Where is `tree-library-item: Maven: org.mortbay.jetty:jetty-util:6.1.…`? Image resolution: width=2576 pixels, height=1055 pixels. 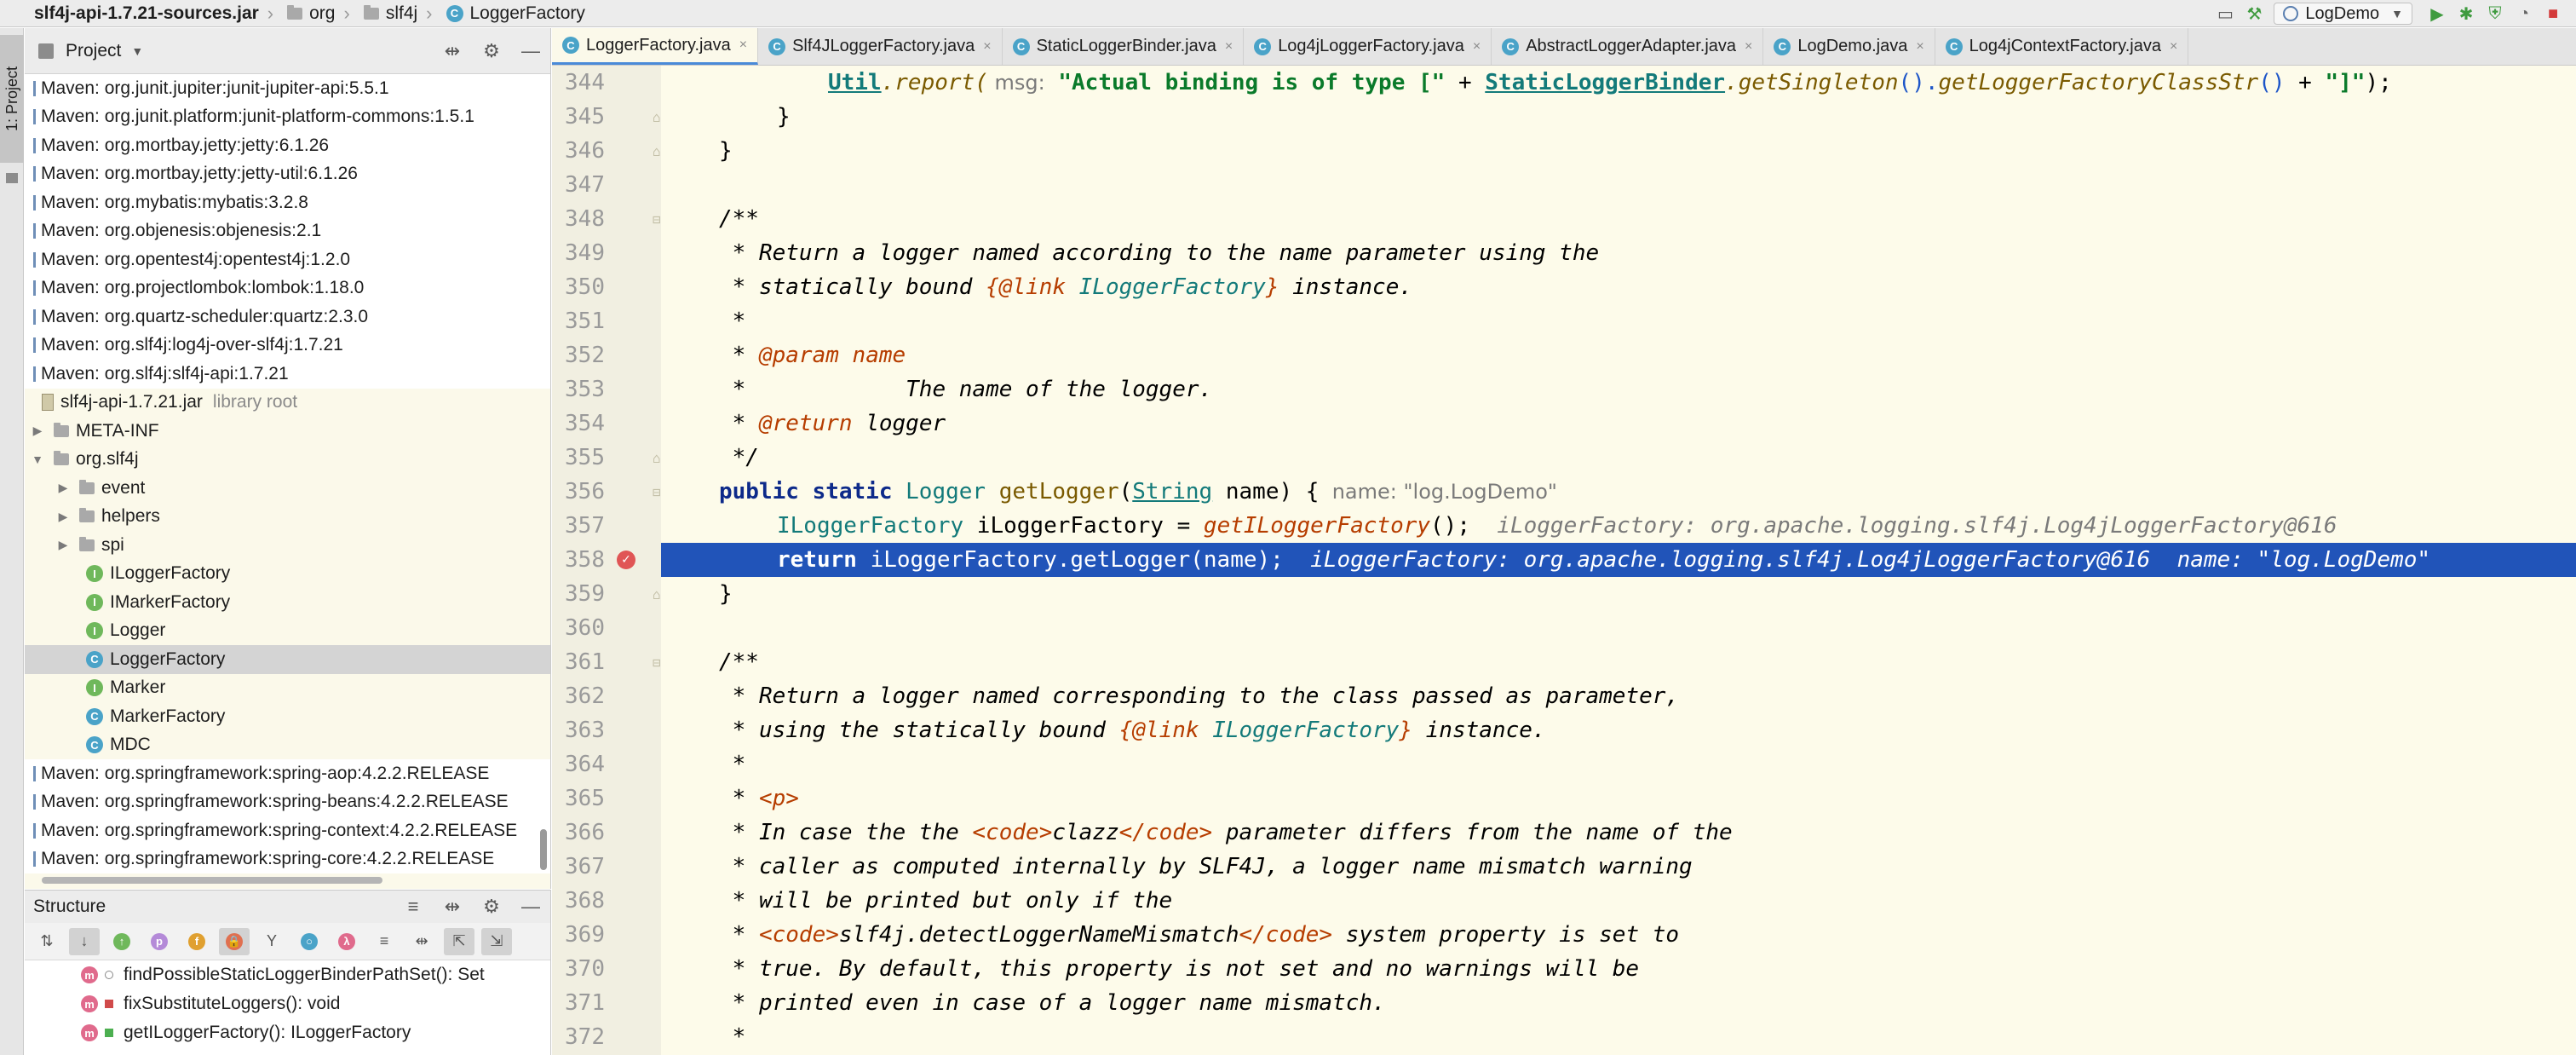 tree-library-item: Maven: org.mortbay.jetty:jetty-util:6.1.… is located at coordinates (288, 173).